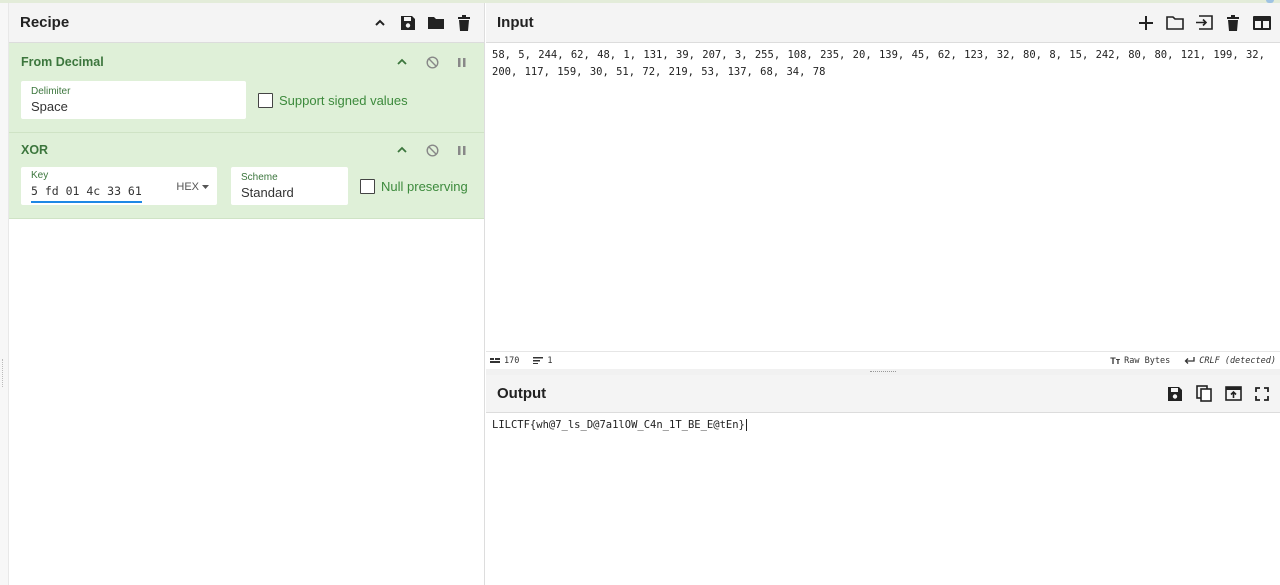  What do you see at coordinates (1189, 360) in the screenshot?
I see `return-arrow-icon` at bounding box center [1189, 360].